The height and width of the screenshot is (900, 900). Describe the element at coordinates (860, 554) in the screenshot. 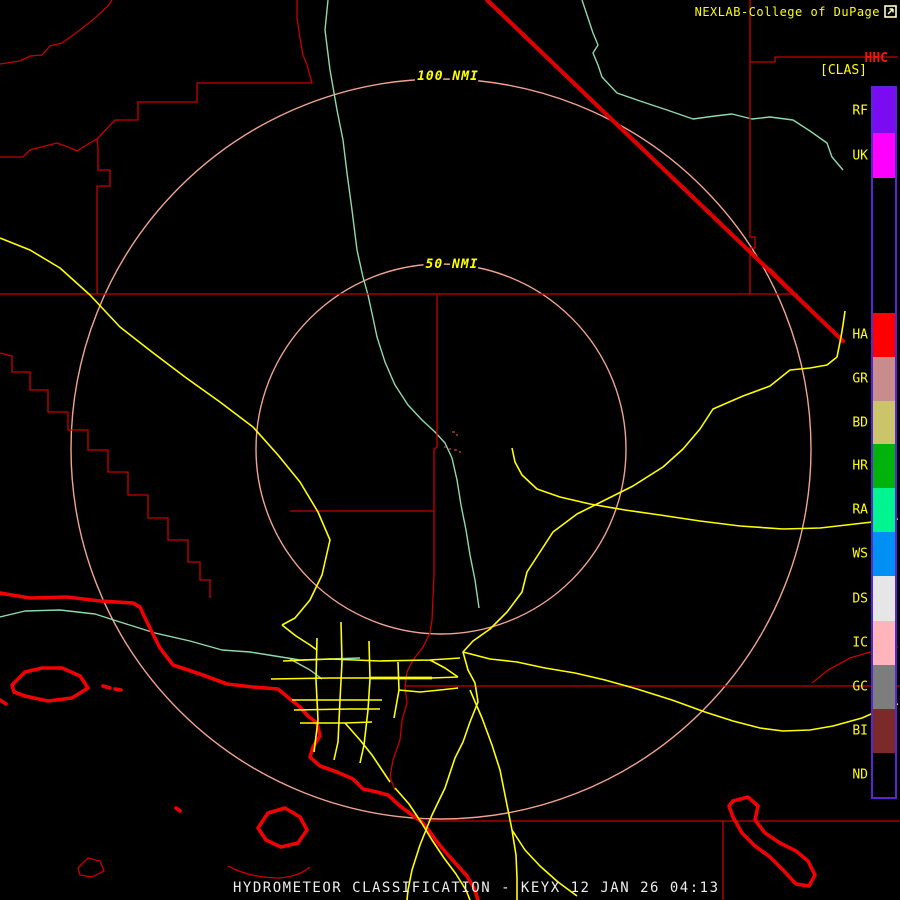

I see `legend-label-WS: WS` at that location.